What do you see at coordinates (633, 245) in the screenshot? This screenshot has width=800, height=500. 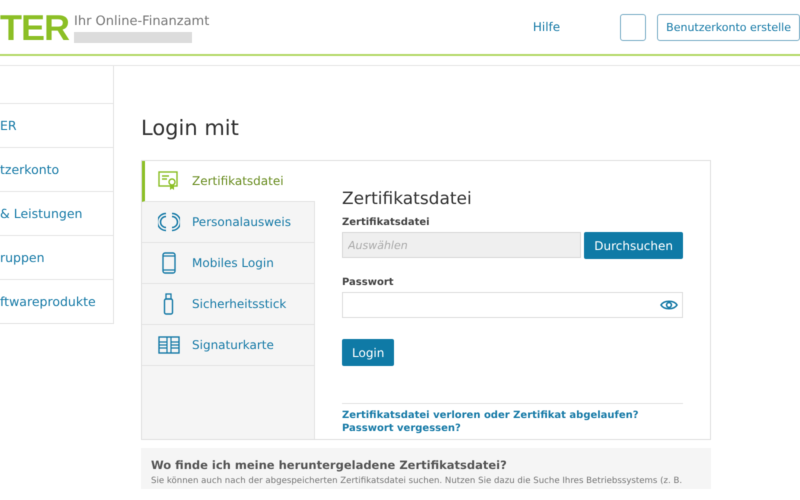 I see `browse-button: Durchsuchen` at bounding box center [633, 245].